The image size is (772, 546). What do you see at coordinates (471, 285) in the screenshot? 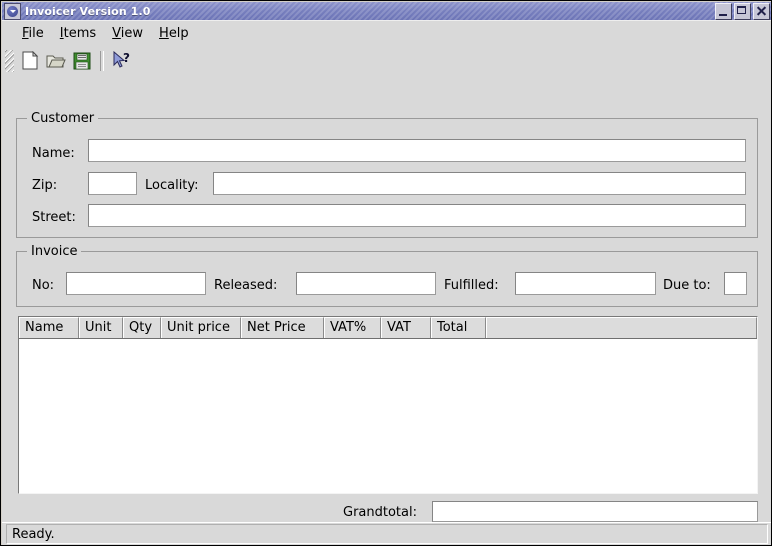
I see `invoice-fulfilled-label: Fulfilled:` at bounding box center [471, 285].